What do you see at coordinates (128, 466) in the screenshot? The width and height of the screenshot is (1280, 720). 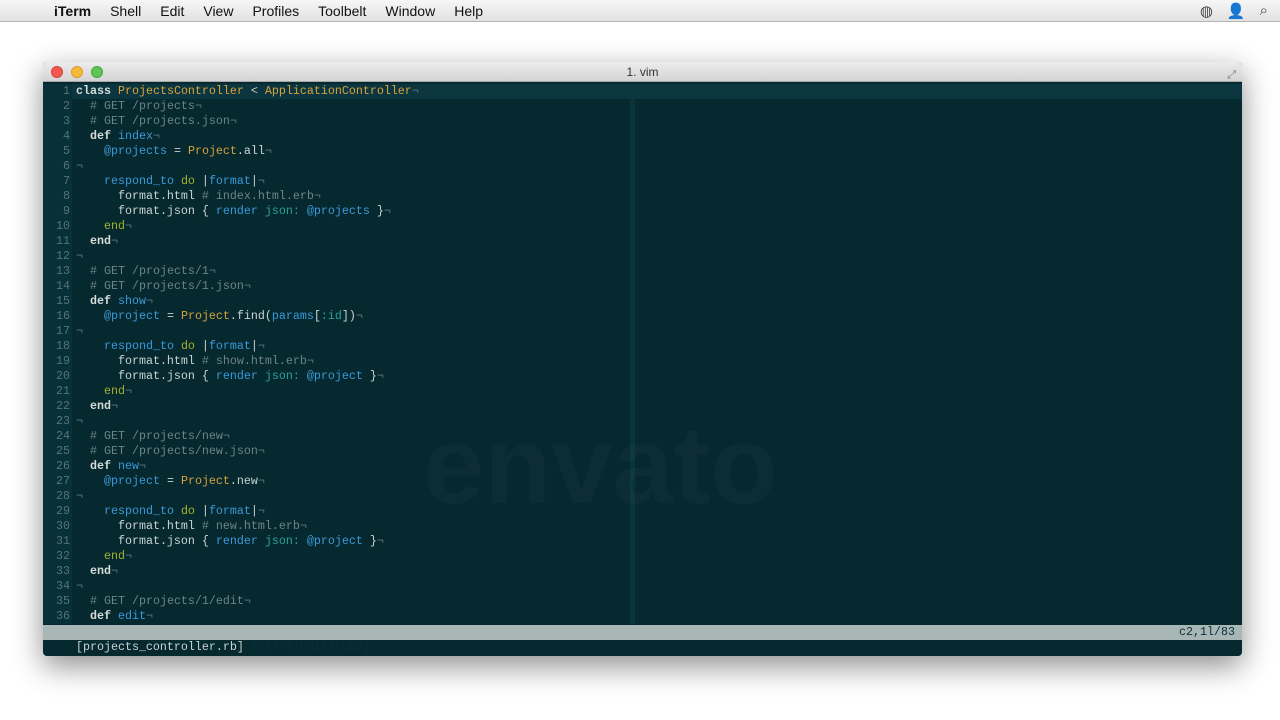 I see `code-token: new` at bounding box center [128, 466].